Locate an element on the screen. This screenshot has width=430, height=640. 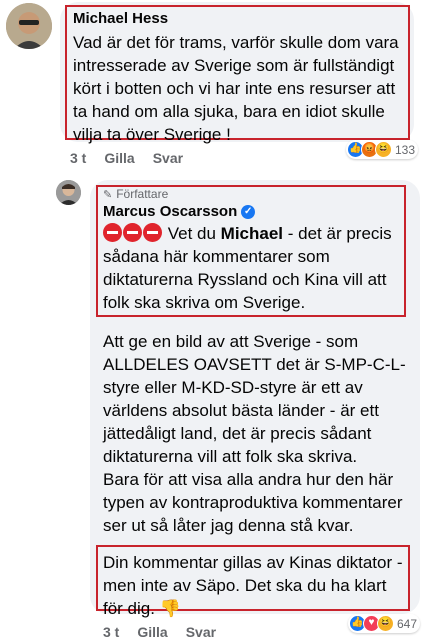
verified-icon: ✓ is located at coordinates (248, 211).